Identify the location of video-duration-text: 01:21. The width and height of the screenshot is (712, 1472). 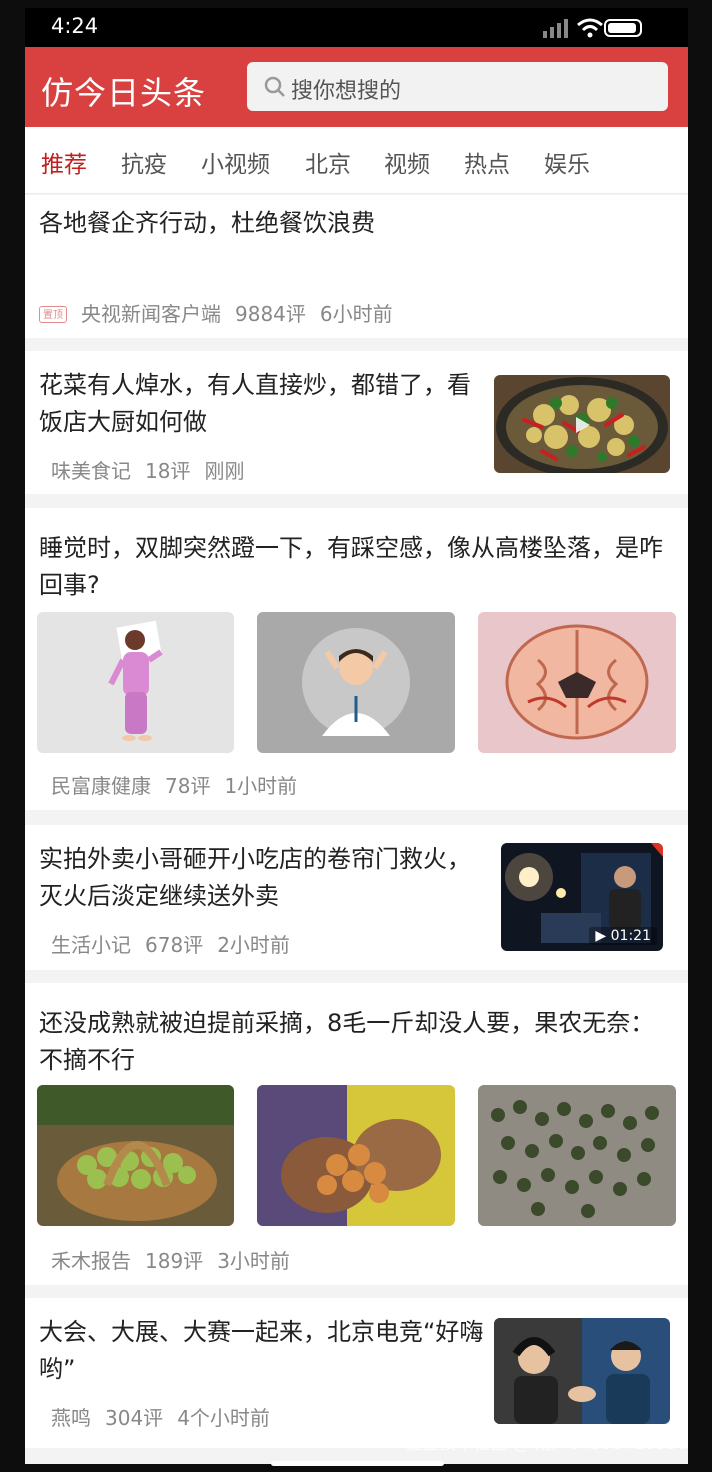
(630, 936).